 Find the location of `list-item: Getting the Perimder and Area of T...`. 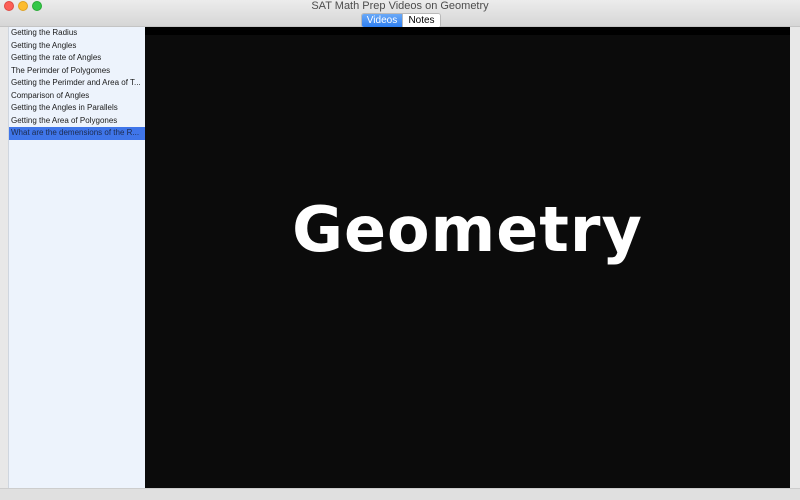

list-item: Getting the Perimder and Area of T... is located at coordinates (77, 83).